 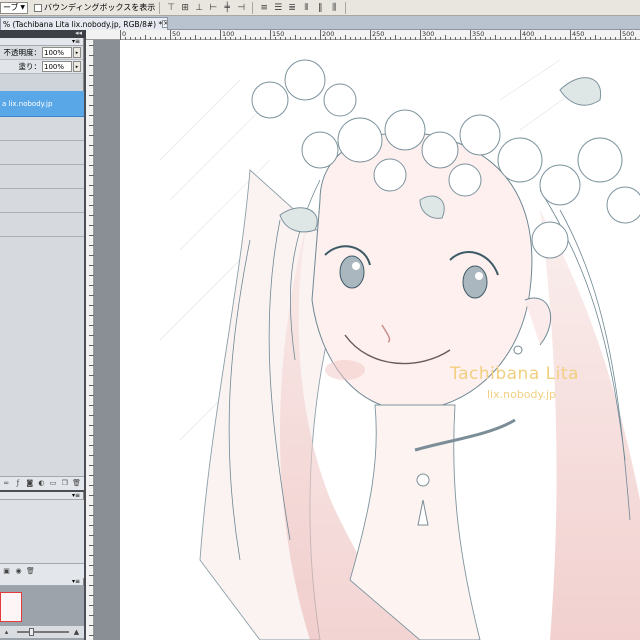 I want to click on tool-preset-dropdown: ーブ ▼, so click(x=14, y=7).